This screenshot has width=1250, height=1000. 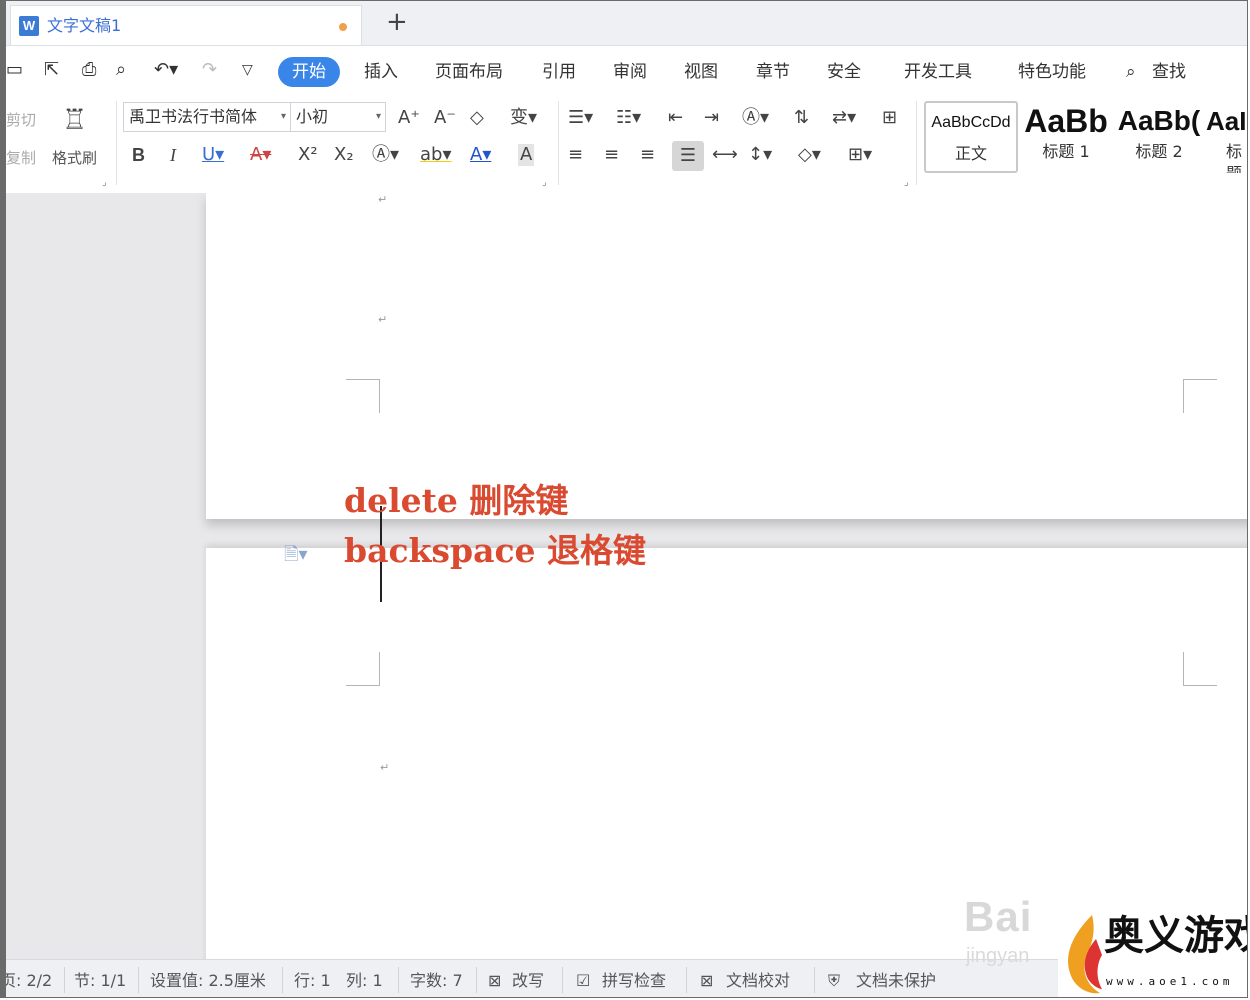 I want to click on menu-special: 特色功能, so click(x=1052, y=72).